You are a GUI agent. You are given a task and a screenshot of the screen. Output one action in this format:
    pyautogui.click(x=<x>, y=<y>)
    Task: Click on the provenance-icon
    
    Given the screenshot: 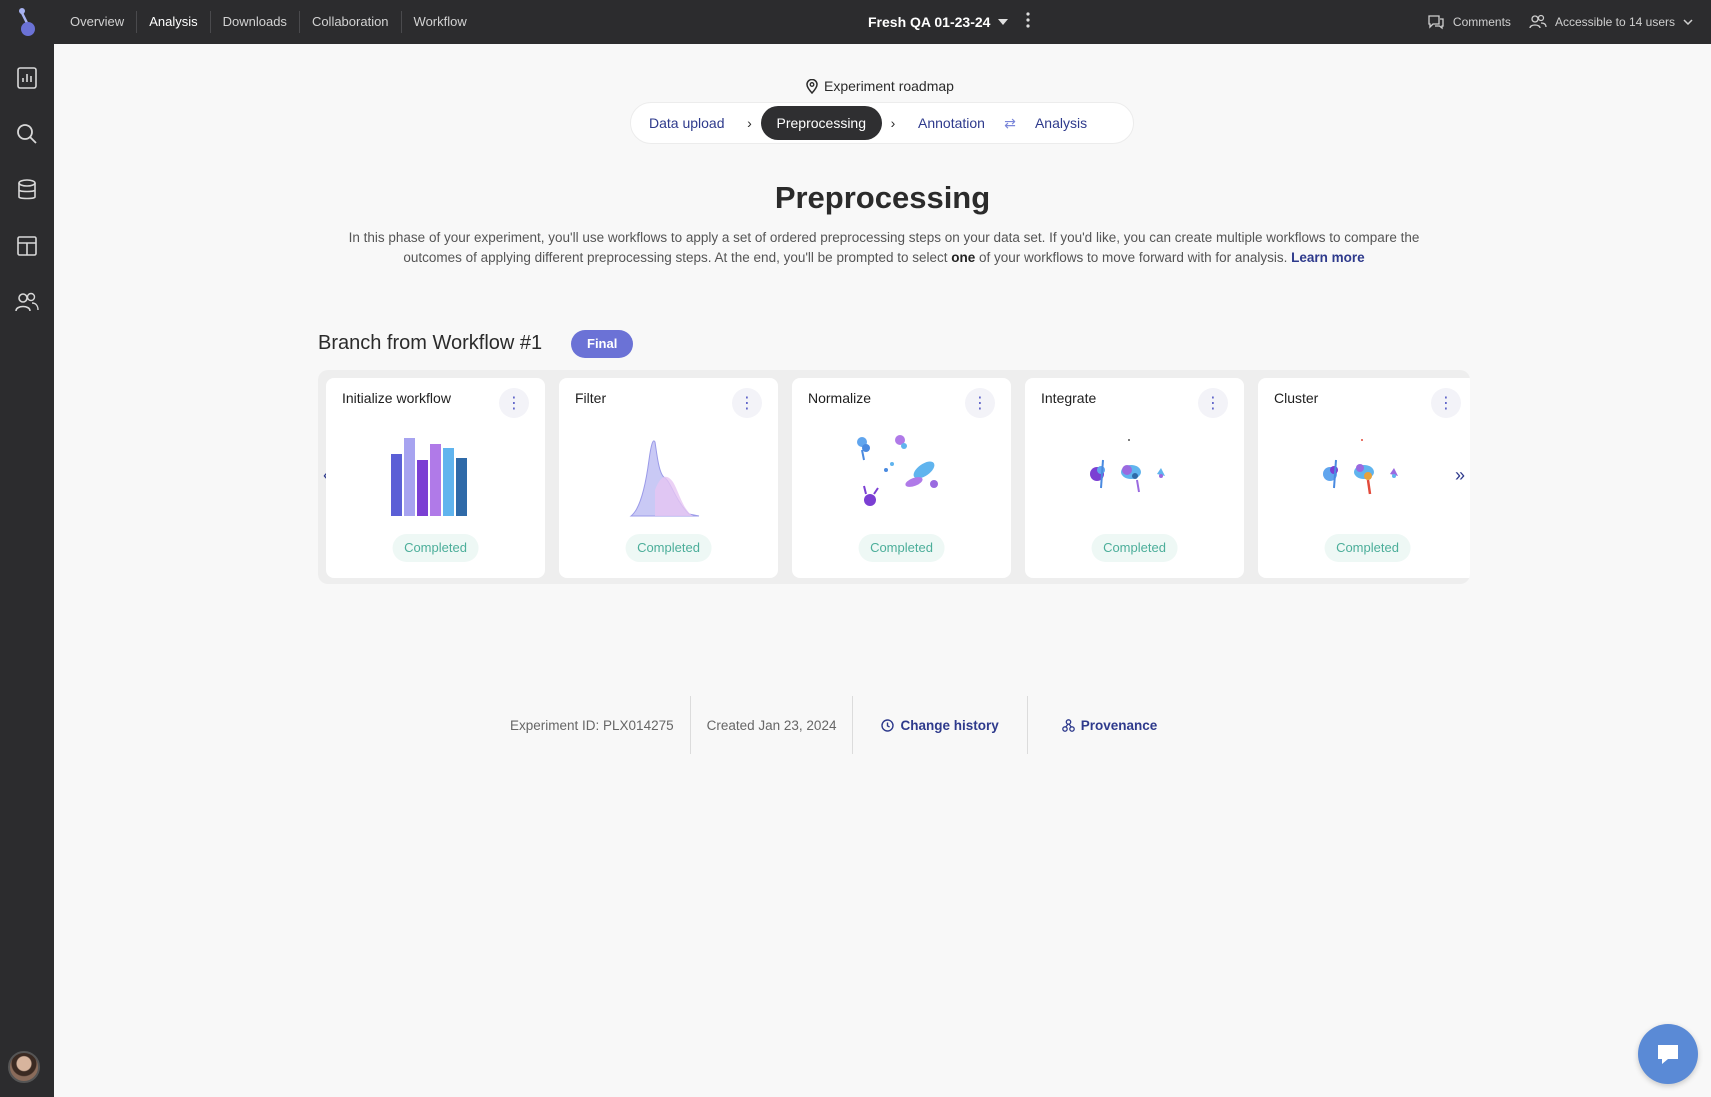 What is the action you would take?
    pyautogui.click(x=1068, y=725)
    